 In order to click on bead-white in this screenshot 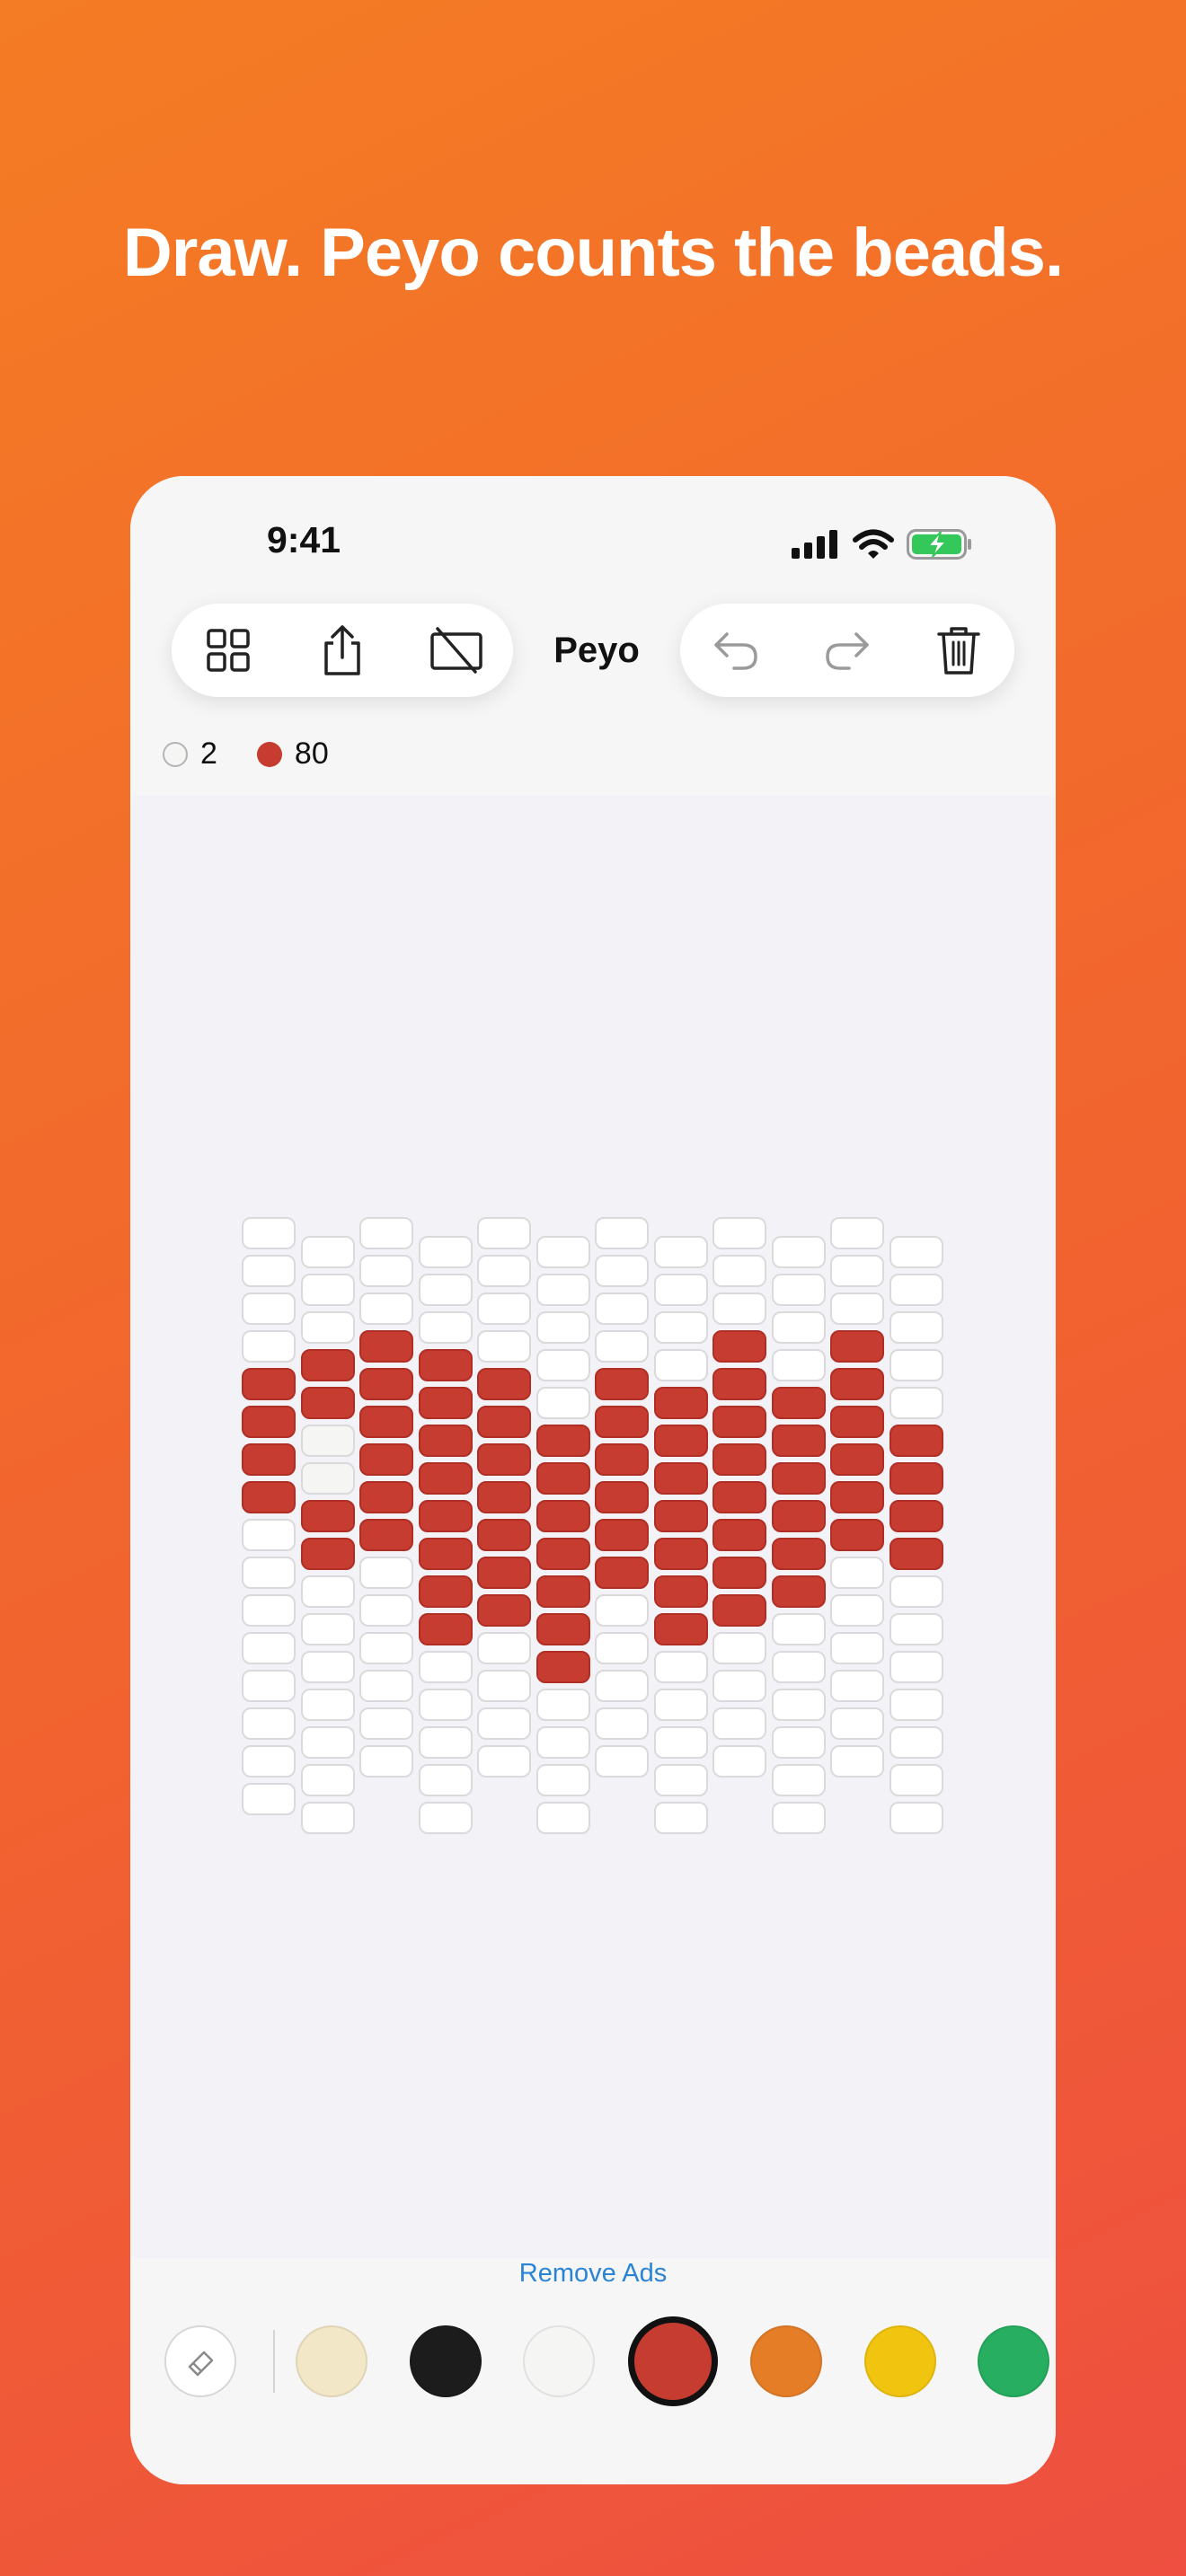, I will do `click(327, 1441)`.